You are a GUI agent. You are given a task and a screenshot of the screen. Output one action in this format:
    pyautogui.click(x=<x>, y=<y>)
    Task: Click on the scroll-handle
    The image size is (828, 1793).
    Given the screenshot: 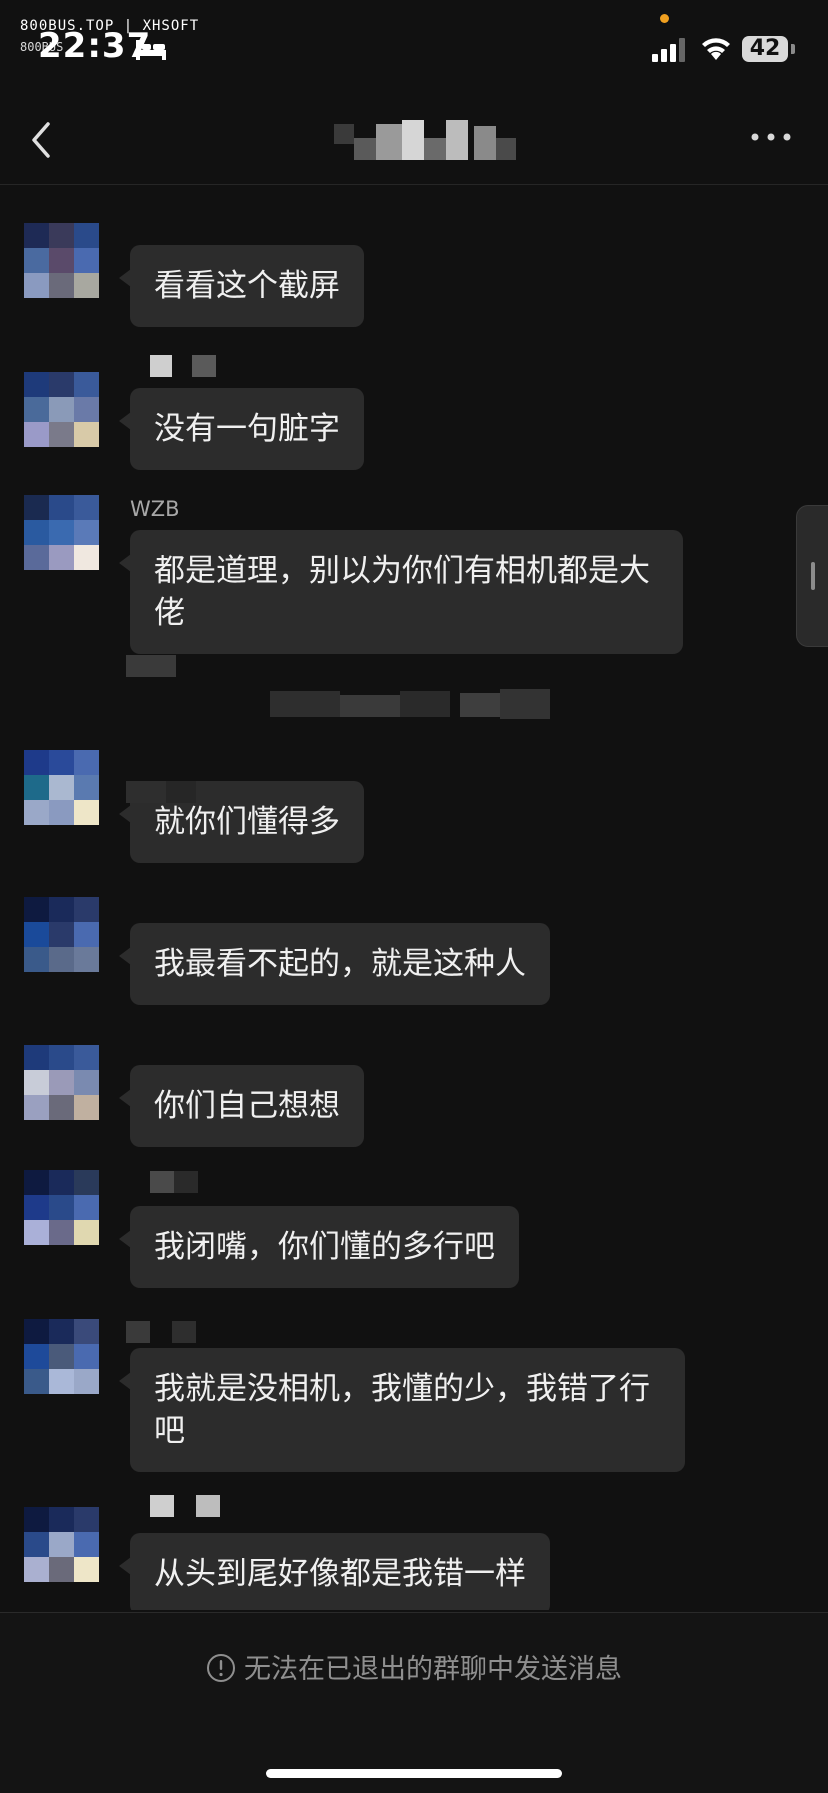 What is the action you would take?
    pyautogui.click(x=812, y=576)
    